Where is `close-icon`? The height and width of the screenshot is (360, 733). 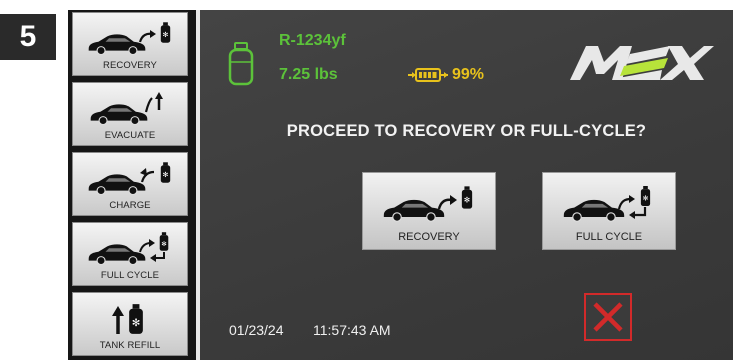 close-icon is located at coordinates (608, 317).